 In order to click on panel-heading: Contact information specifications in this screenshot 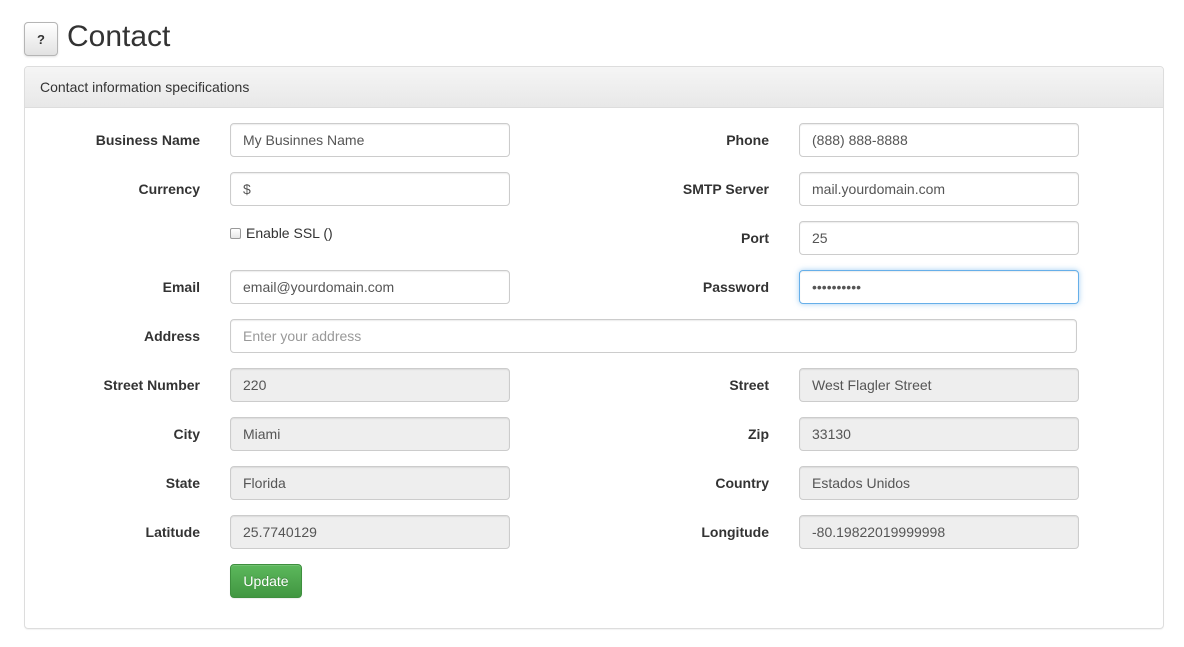, I will do `click(594, 87)`.